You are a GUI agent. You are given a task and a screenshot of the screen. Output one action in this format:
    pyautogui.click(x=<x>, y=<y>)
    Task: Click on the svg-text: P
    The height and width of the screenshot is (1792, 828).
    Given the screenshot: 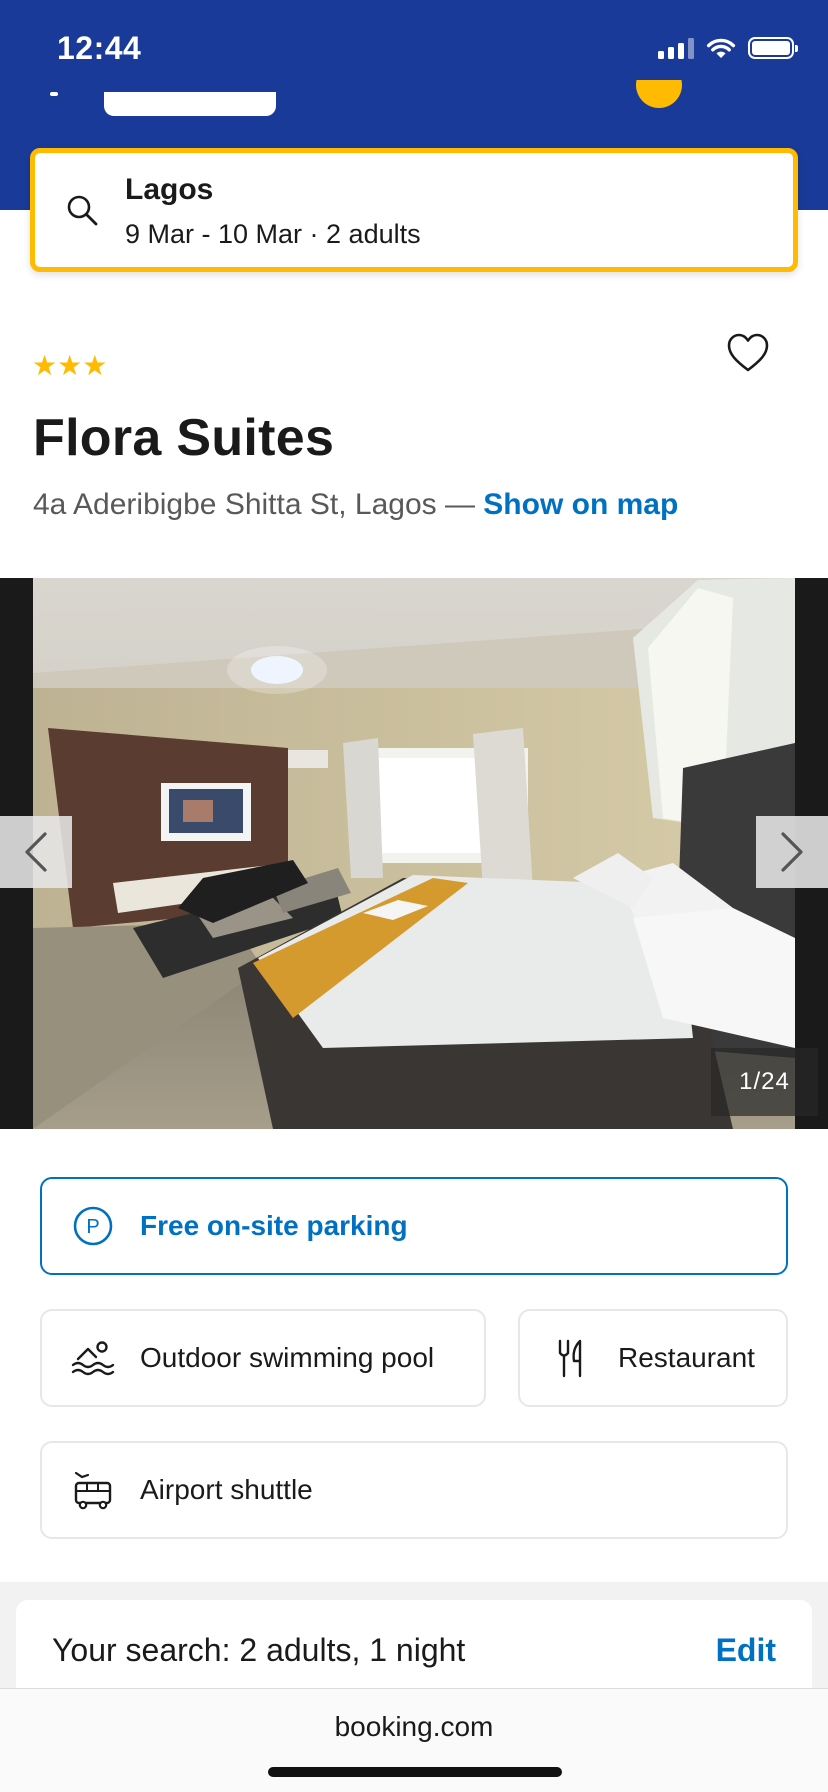 What is the action you would take?
    pyautogui.click(x=92, y=1227)
    